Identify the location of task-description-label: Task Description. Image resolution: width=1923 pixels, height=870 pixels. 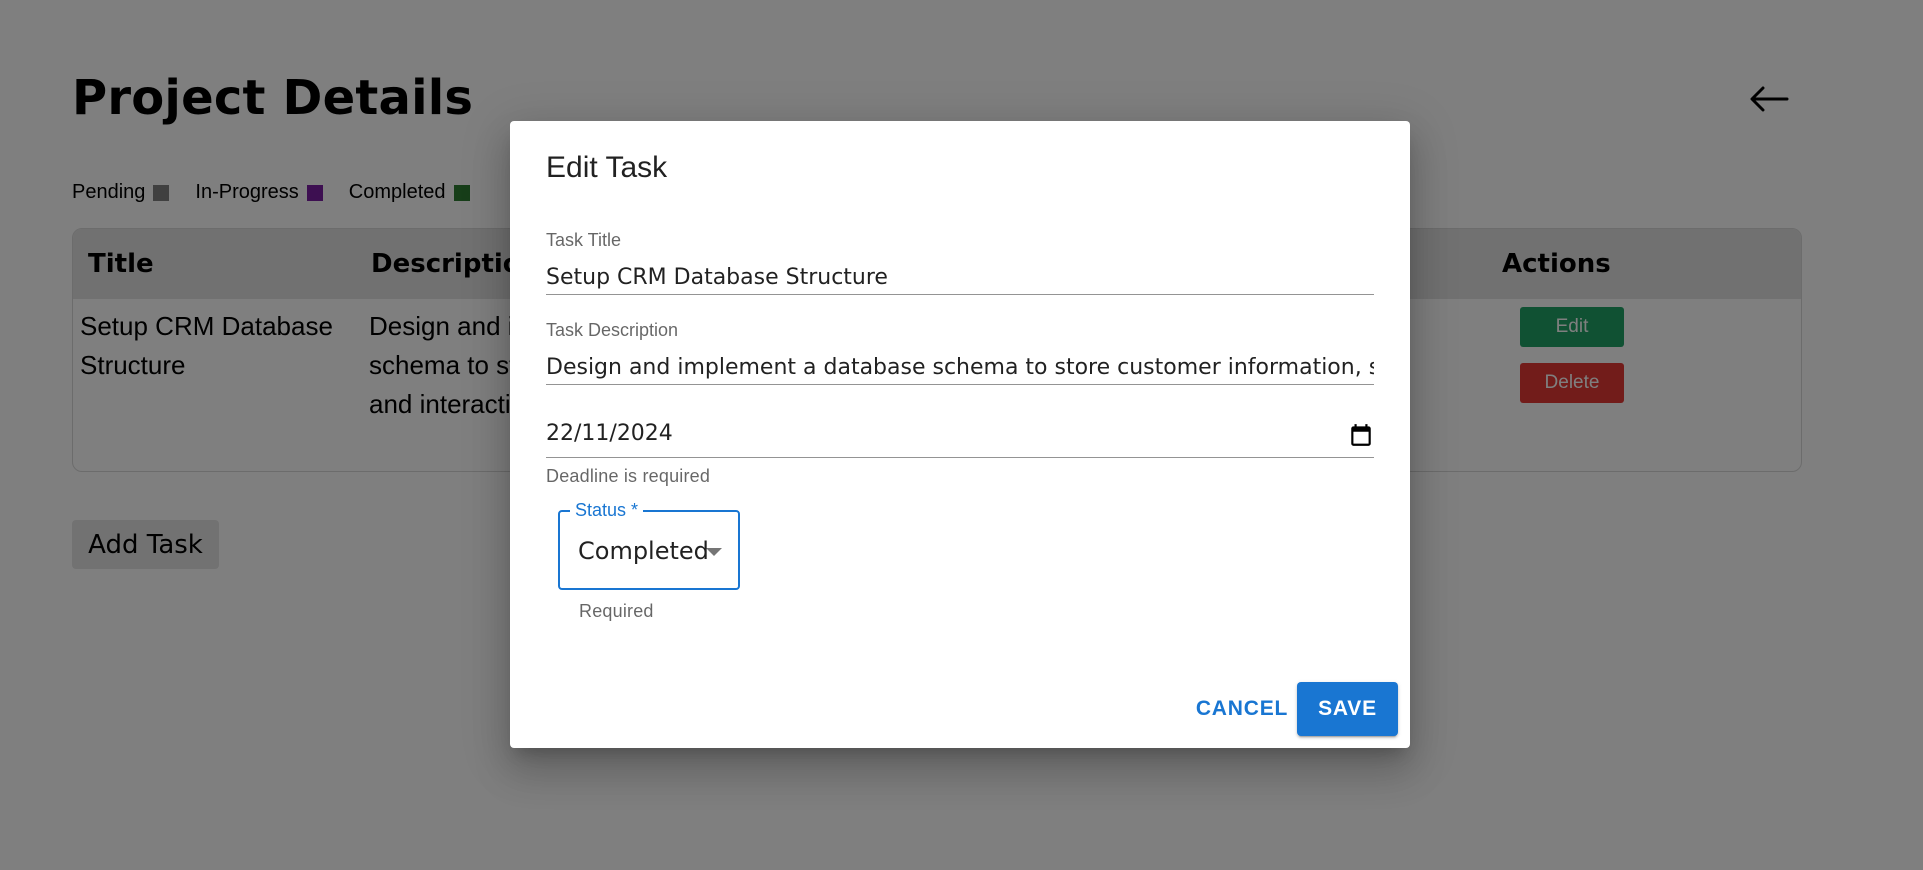
(612, 330).